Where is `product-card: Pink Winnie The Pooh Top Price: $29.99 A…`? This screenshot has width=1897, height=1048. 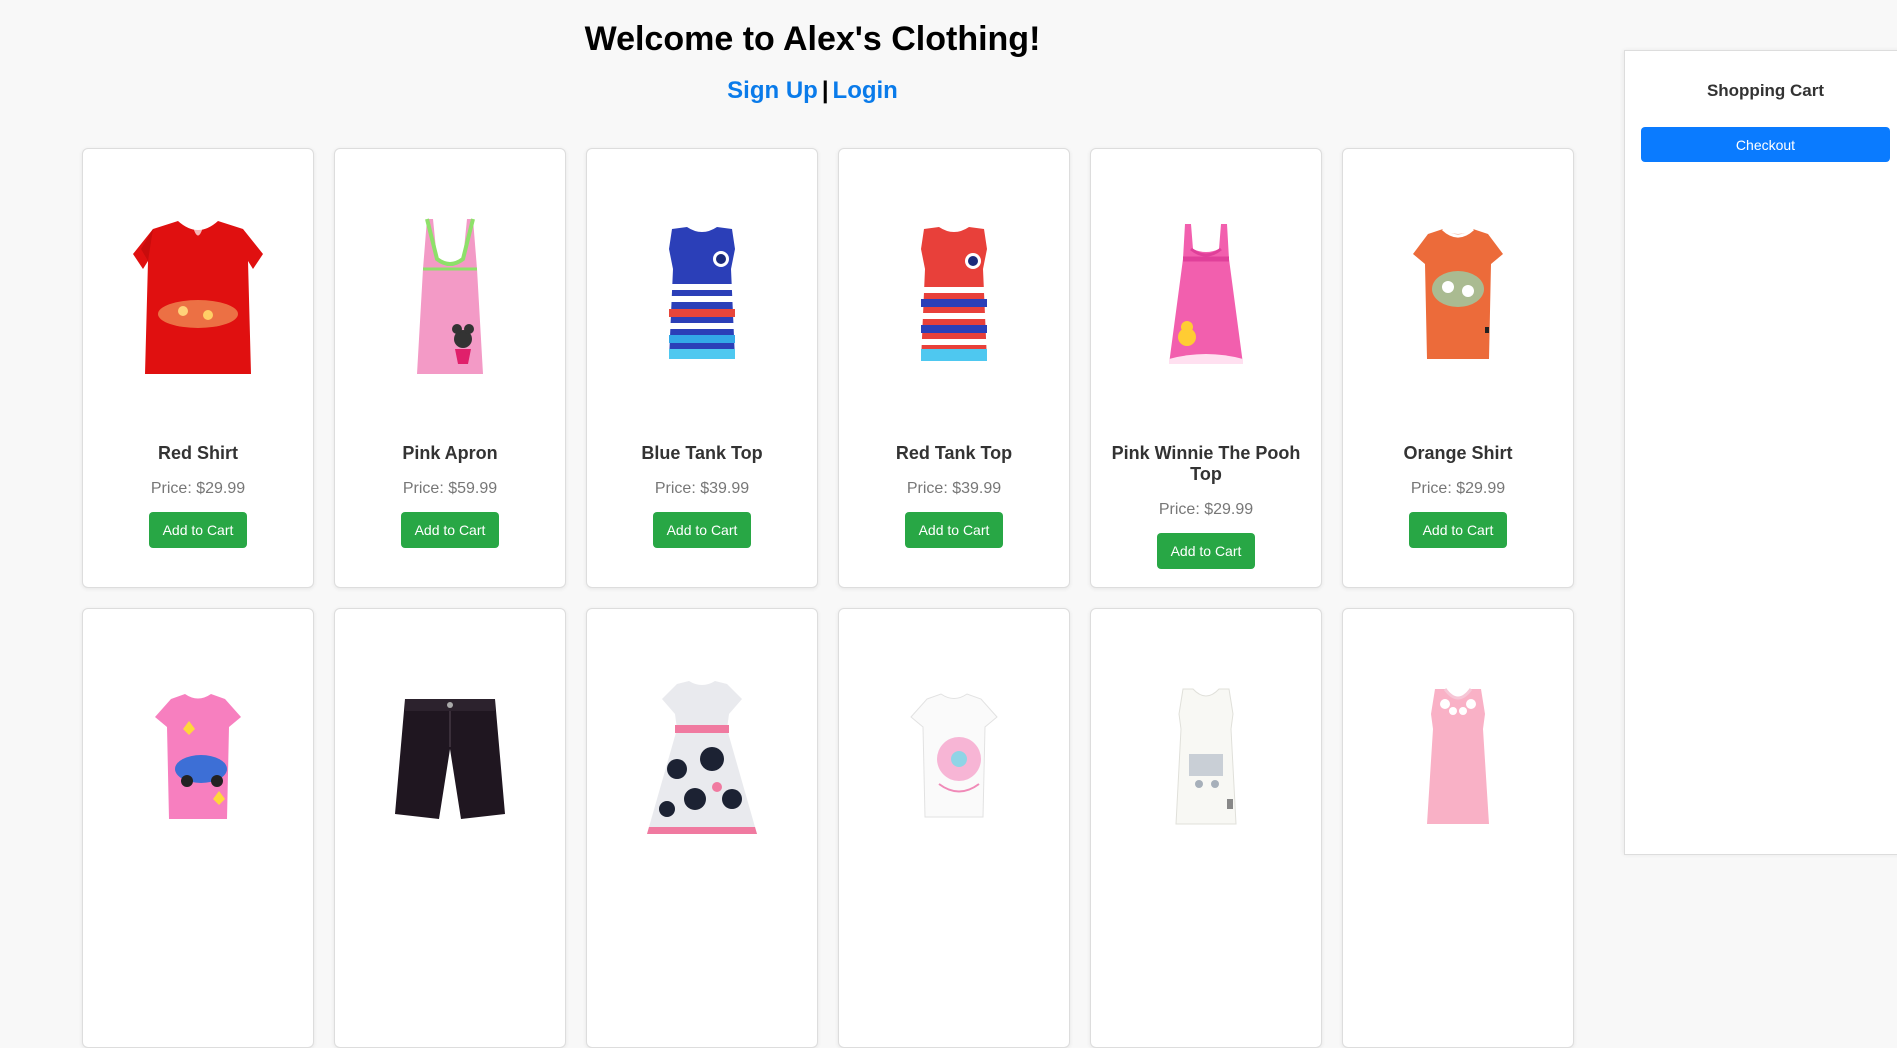 product-card: Pink Winnie The Pooh Top Price: $29.99 A… is located at coordinates (1206, 368).